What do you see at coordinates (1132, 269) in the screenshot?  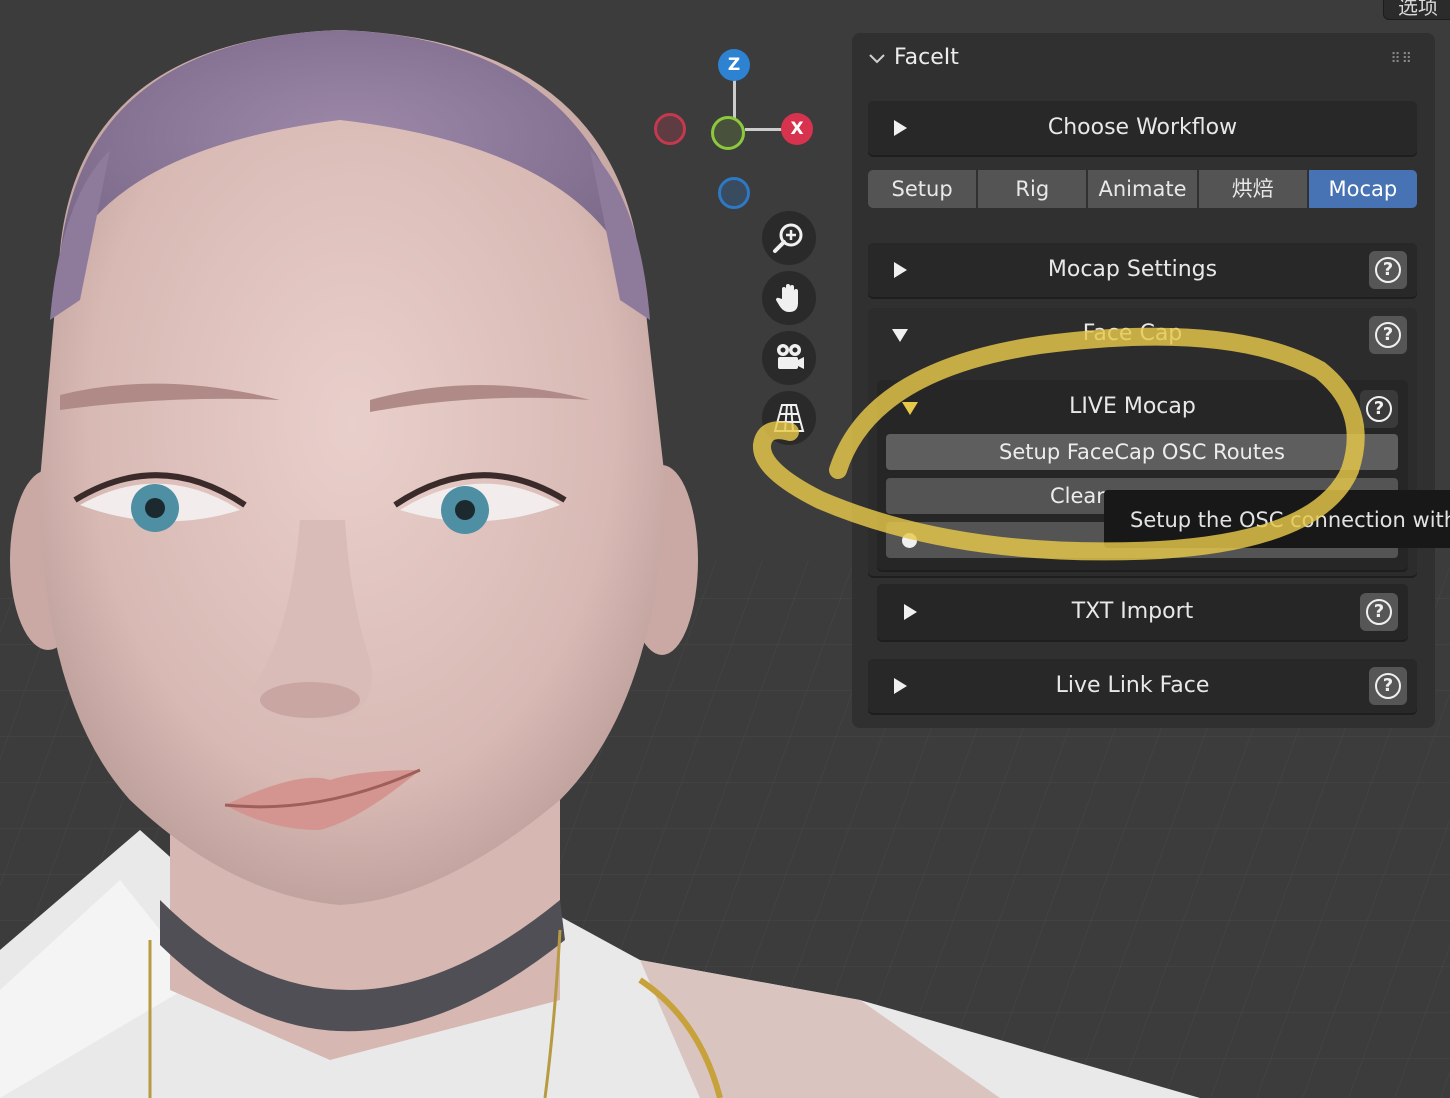 I see `mocap-settings-label: Mocap Settings` at bounding box center [1132, 269].